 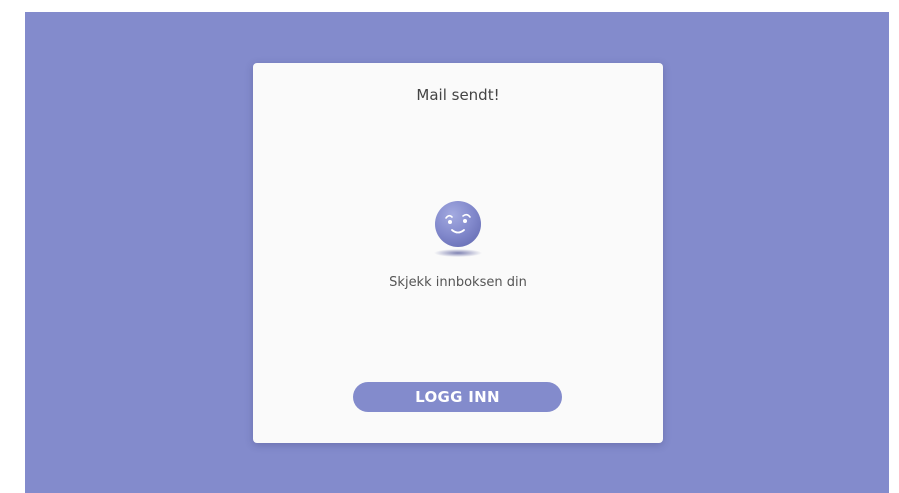 I want to click on smiley-face-icon, so click(x=458, y=229).